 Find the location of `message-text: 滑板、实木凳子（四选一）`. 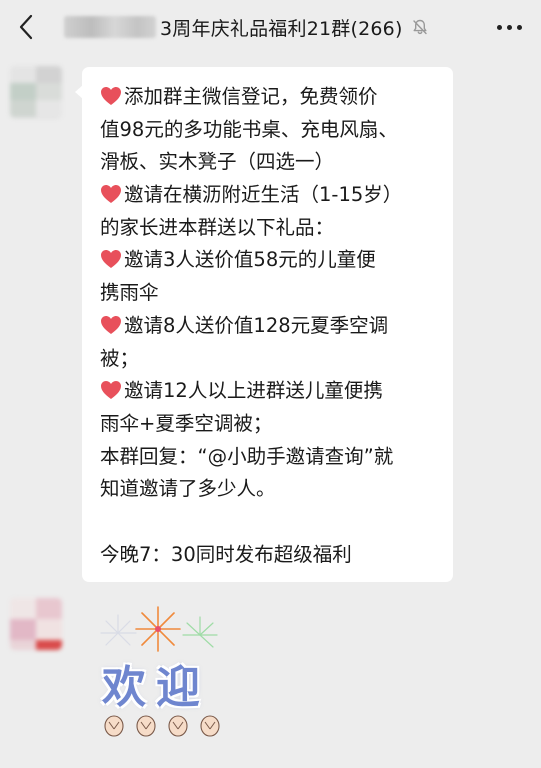

message-text: 滑板、实木凳子（四选一） is located at coordinates (217, 162).